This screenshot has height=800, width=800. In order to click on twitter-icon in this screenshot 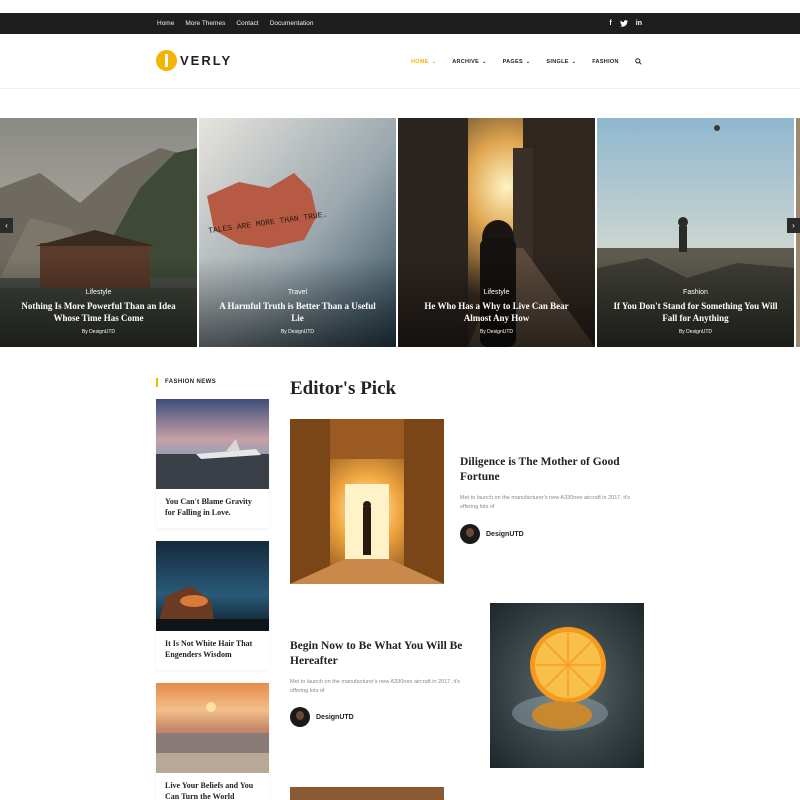, I will do `click(623, 23)`.